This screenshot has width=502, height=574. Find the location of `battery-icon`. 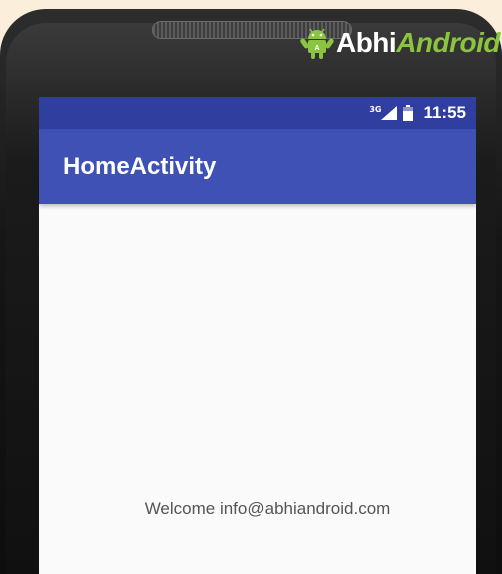

battery-icon is located at coordinates (408, 113).